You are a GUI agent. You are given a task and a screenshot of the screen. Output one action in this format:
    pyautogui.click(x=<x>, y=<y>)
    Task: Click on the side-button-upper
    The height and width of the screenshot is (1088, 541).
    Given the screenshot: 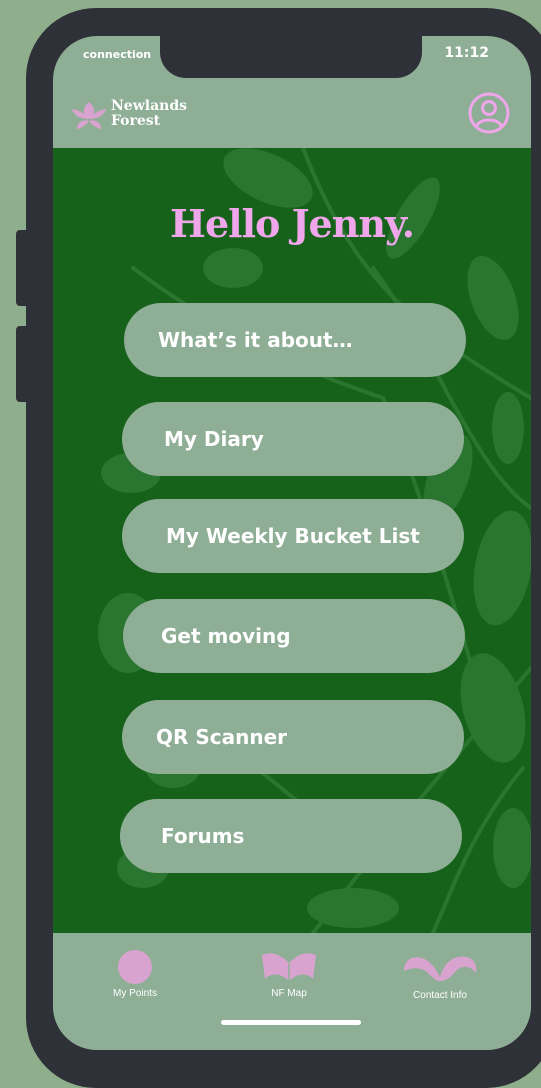 What is the action you would take?
    pyautogui.click(x=23, y=268)
    